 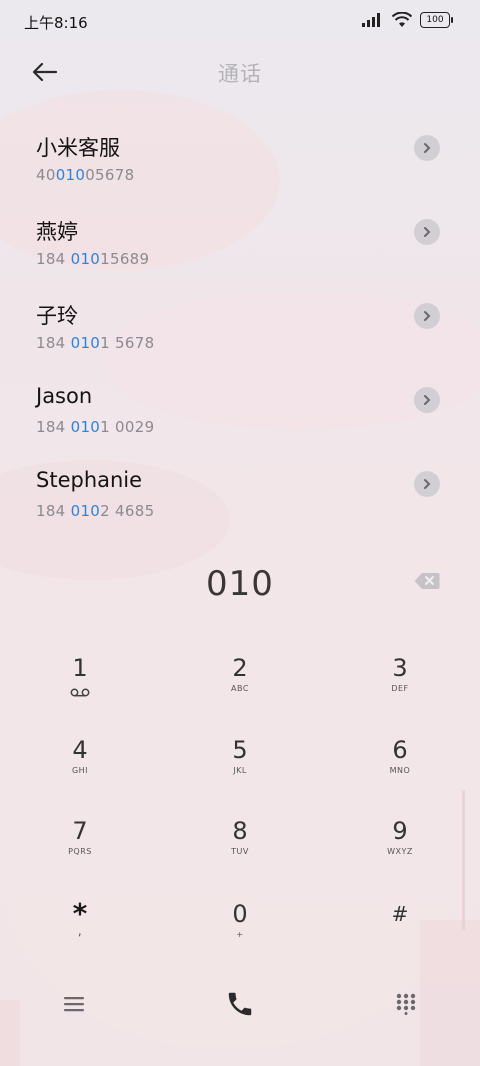 I want to click on page-title: 通话, so click(x=240, y=74).